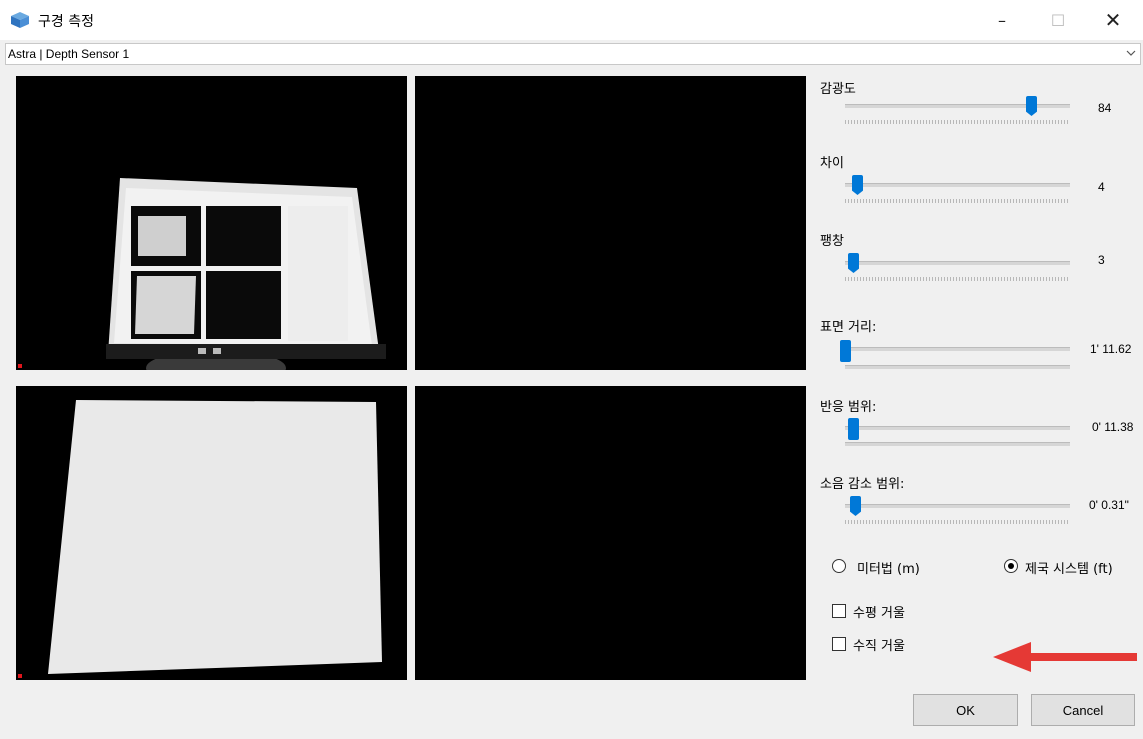 Image resolution: width=1143 pixels, height=739 pixels. Describe the element at coordinates (1105, 108) in the screenshot. I see `slider-value: 84` at that location.